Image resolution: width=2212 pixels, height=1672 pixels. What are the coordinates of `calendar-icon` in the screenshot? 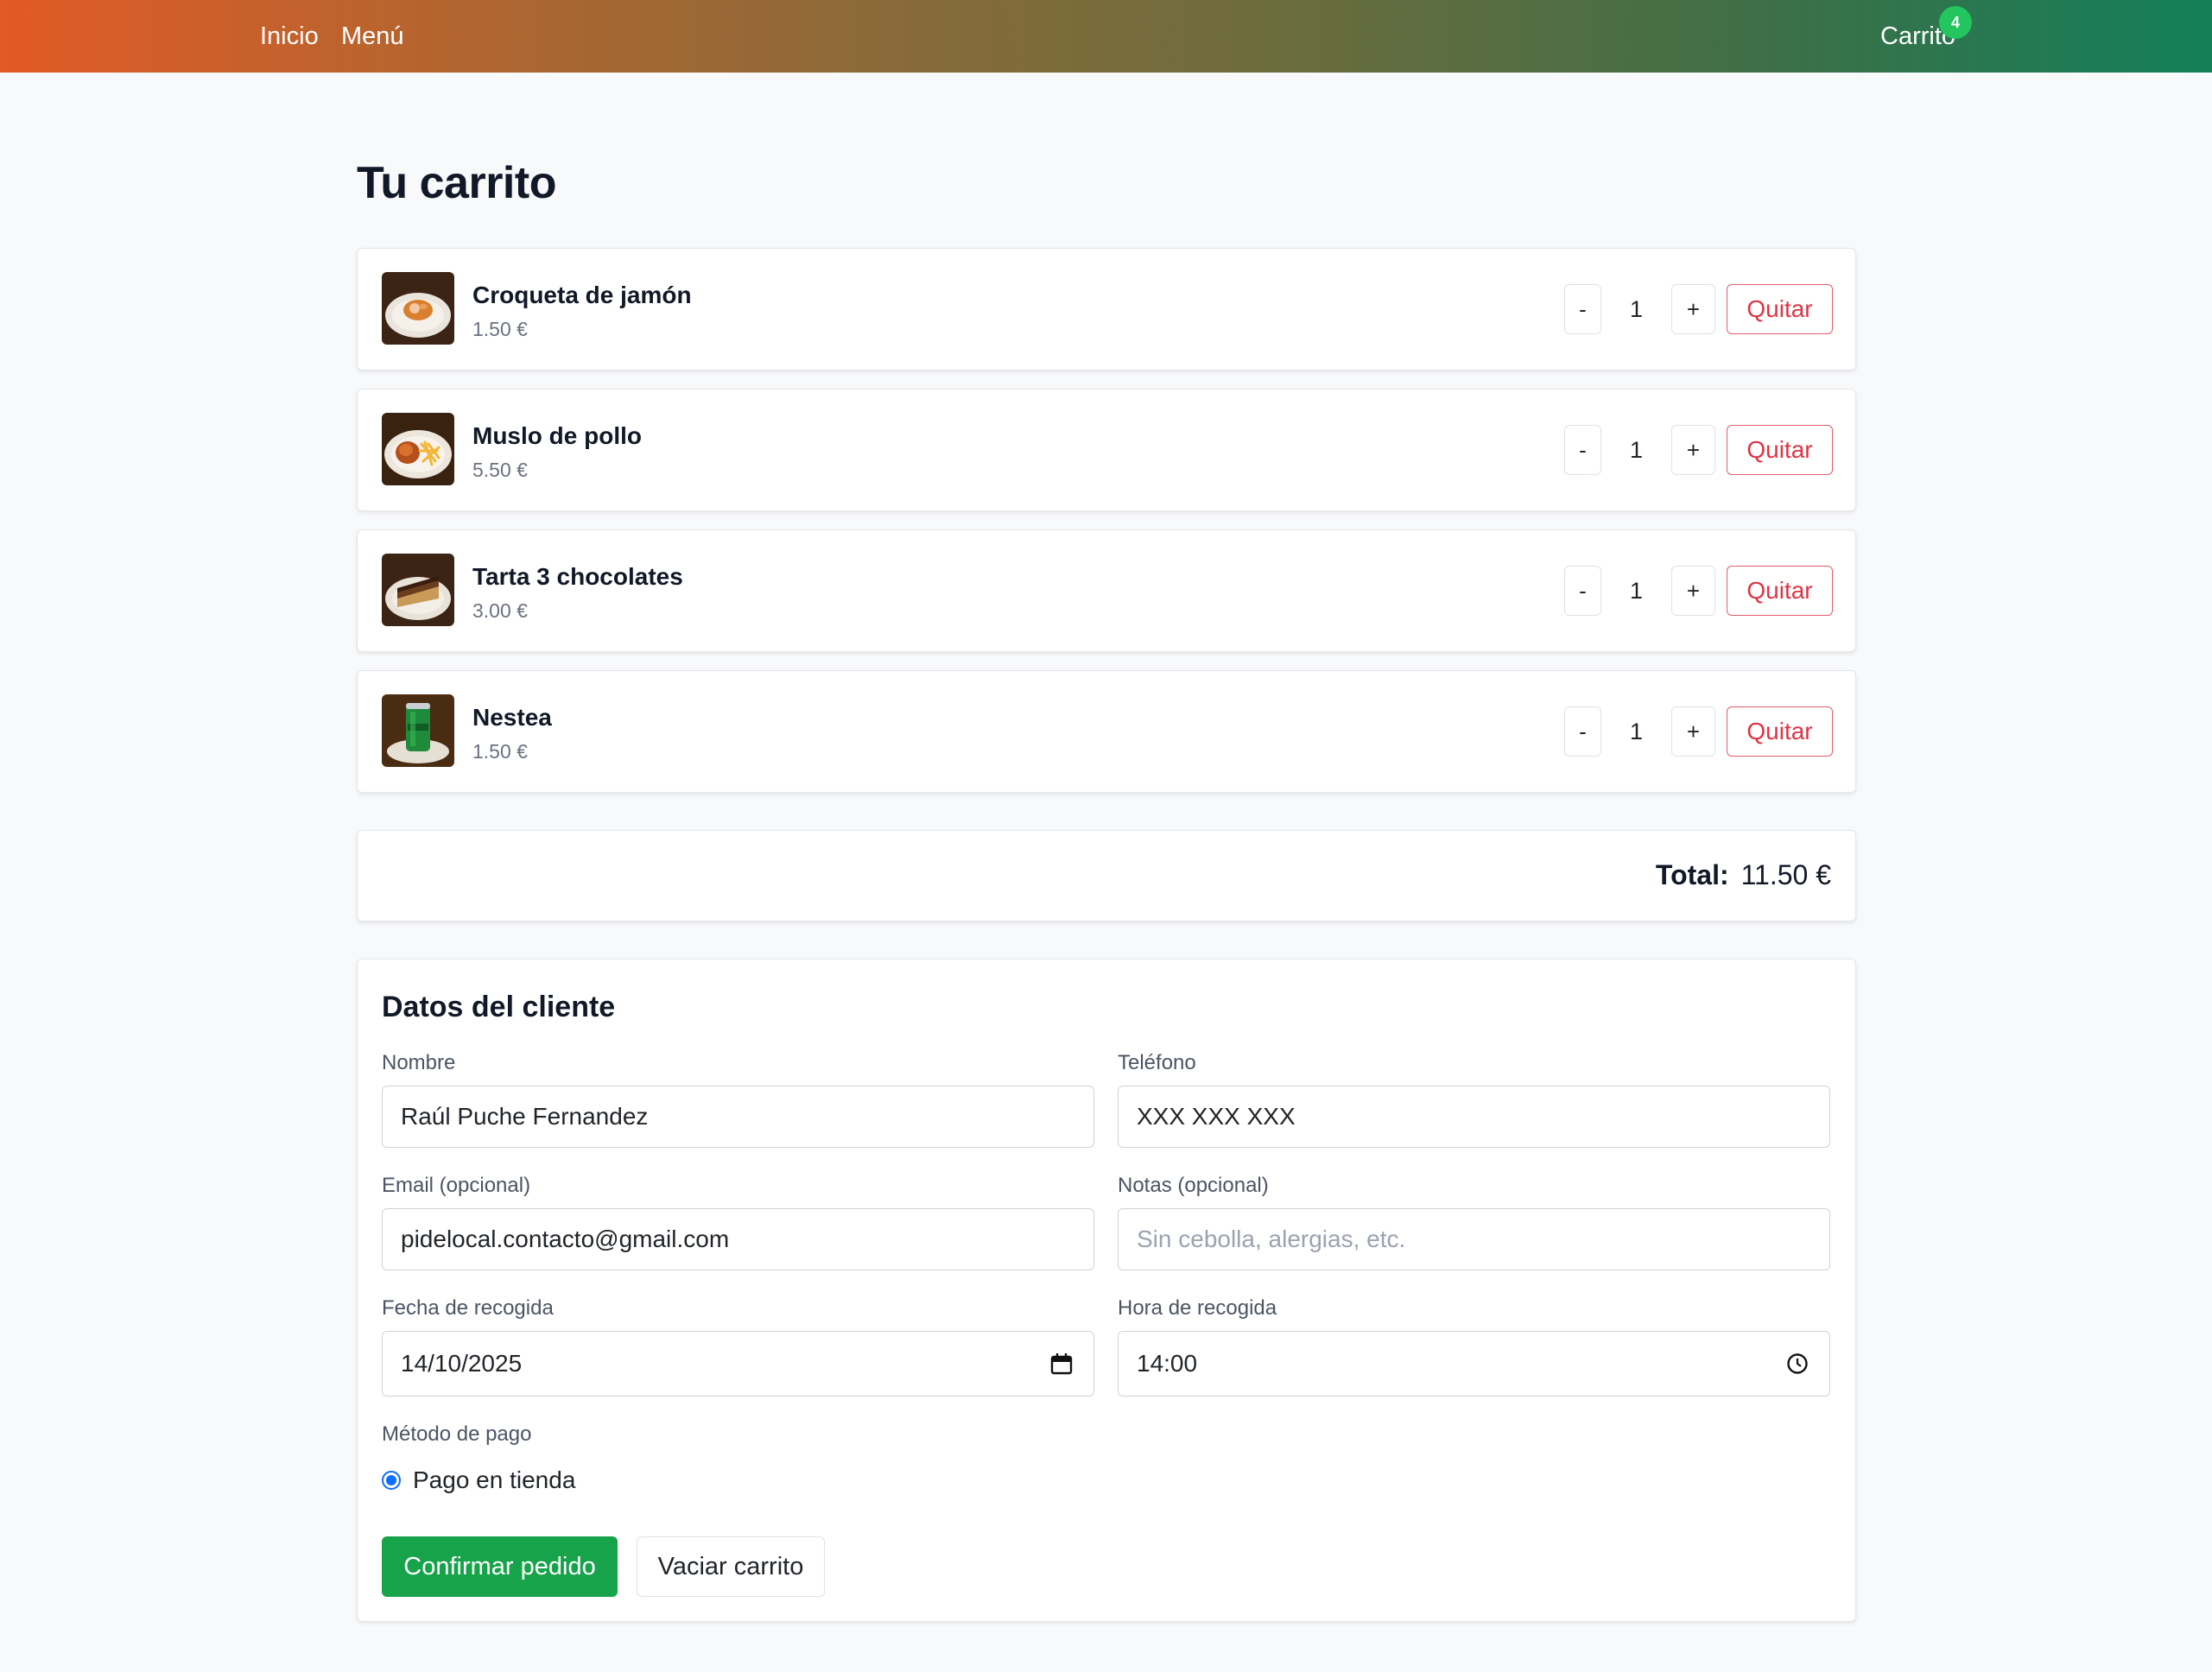 It's located at (1061, 1363).